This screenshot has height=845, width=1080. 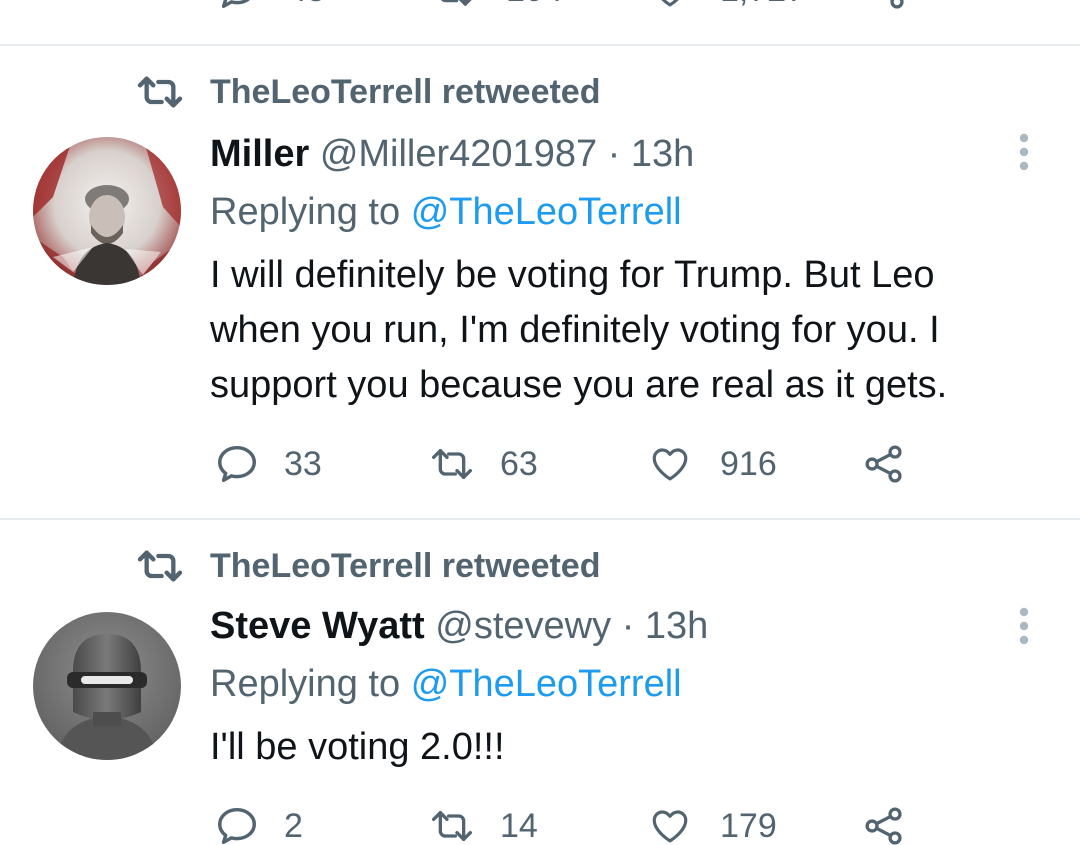 I want to click on tweet-text: I'll be voting 2.0!!!, so click(x=357, y=747).